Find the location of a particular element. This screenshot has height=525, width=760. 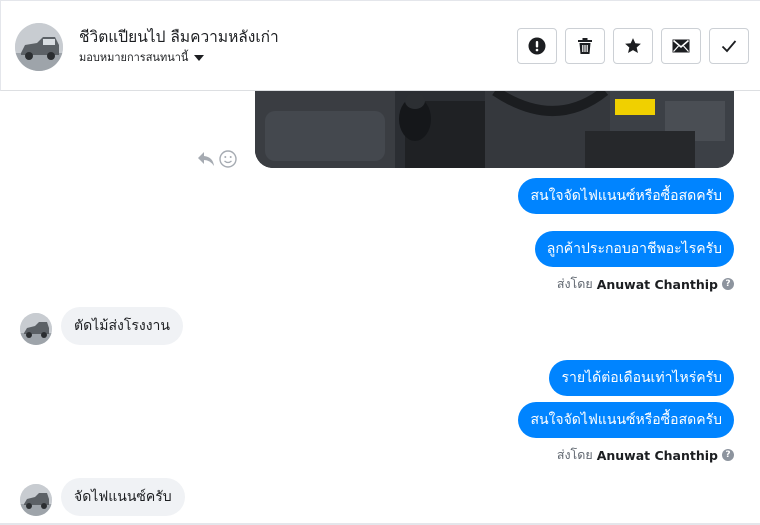

outgoing-message: ลูกค้าประกอบอาชีพอะไรครับ is located at coordinates (634, 249).